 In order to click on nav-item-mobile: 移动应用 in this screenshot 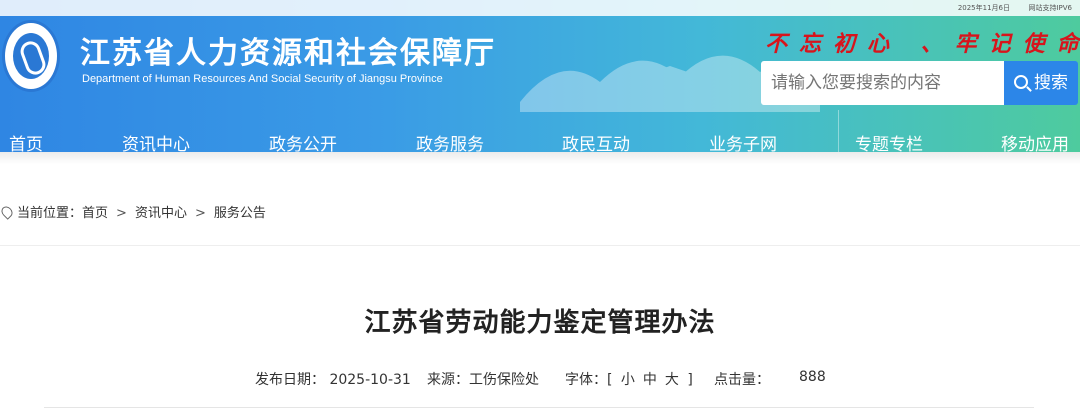, I will do `click(1035, 141)`.